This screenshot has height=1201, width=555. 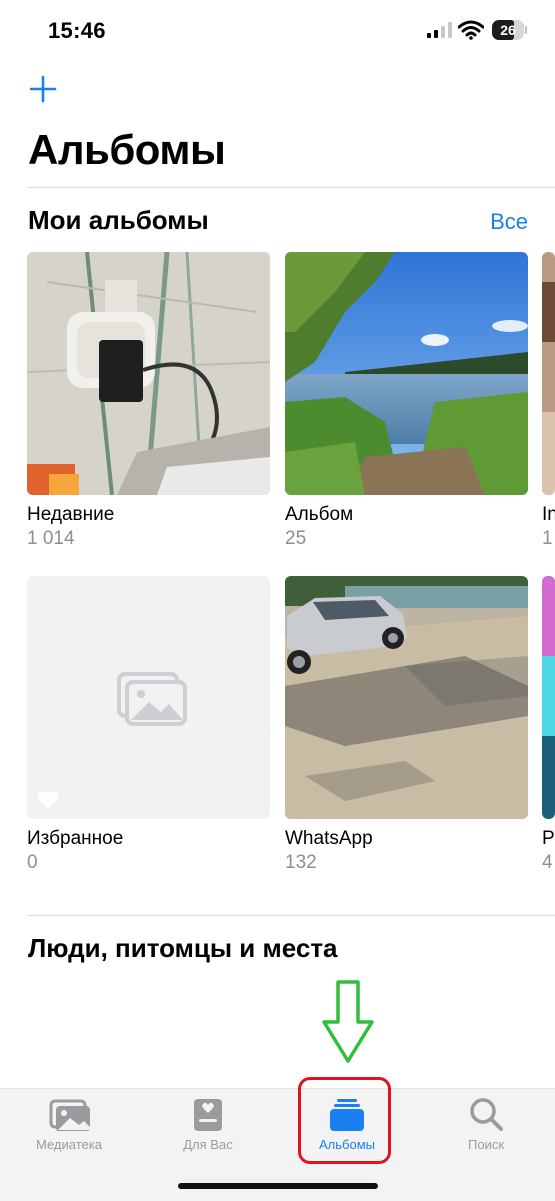 I want to click on add-album-button, so click(x=43, y=89).